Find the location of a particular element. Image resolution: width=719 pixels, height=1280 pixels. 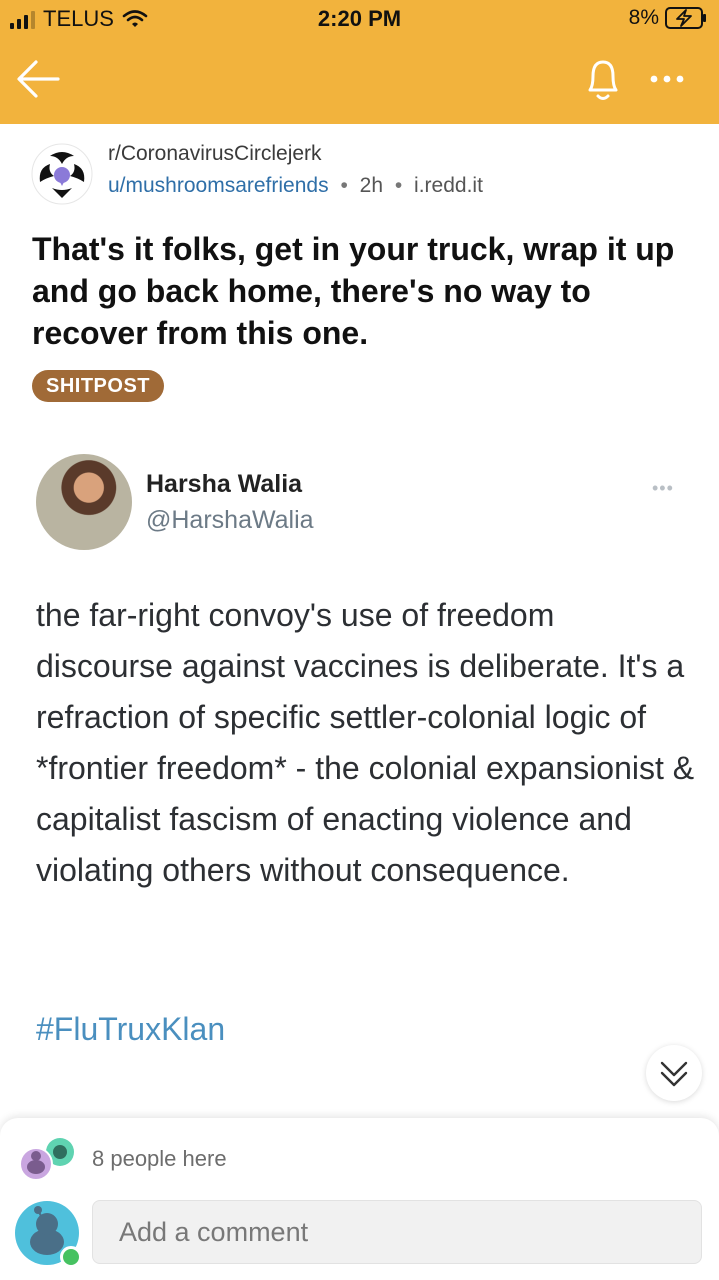

author-link: u/mushroomsarefriends is located at coordinates (218, 185).